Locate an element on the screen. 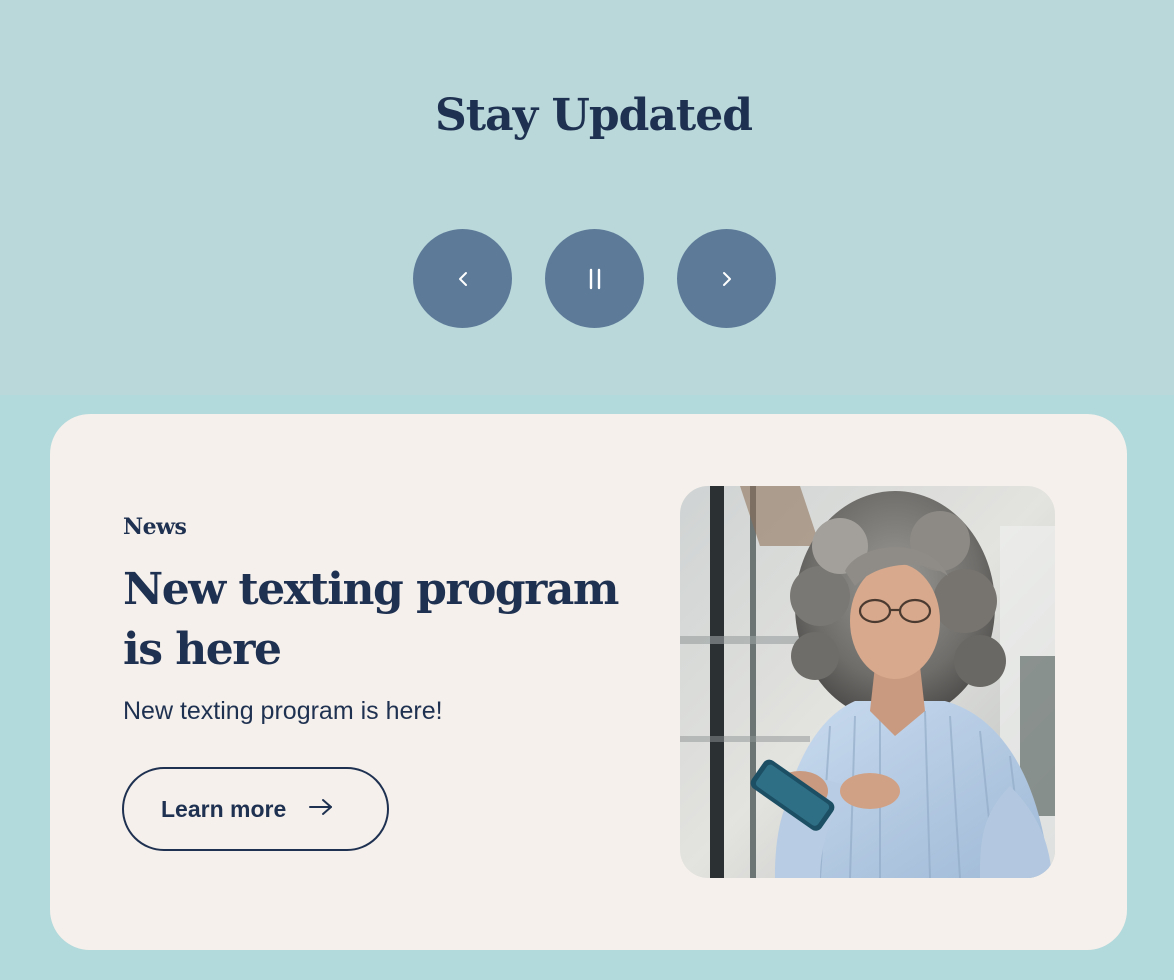  card-photo is located at coordinates (867, 682).